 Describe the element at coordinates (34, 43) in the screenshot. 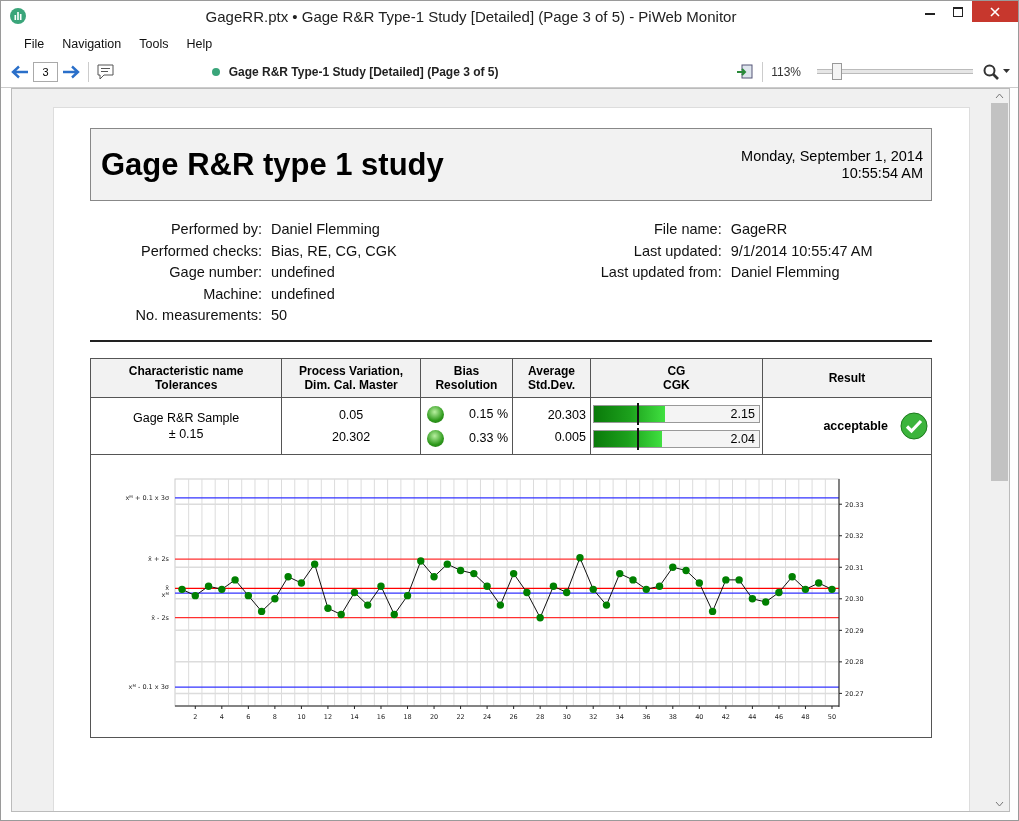

I see `menu-item: File` at that location.